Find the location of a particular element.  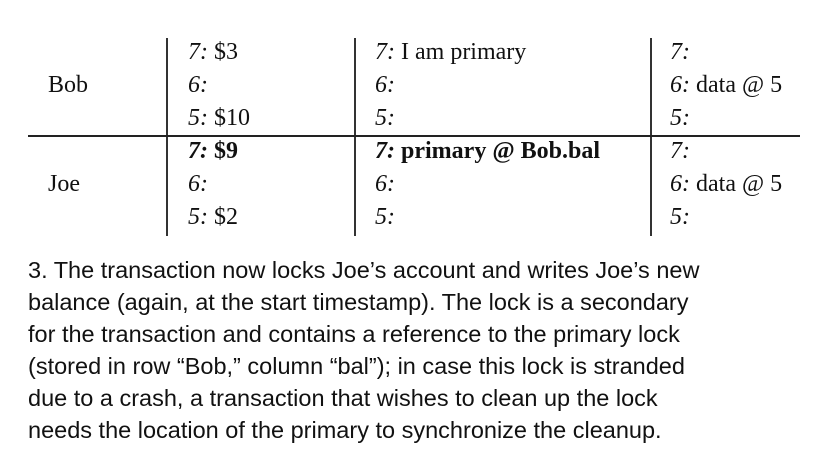

version-cell: 7: $9 is located at coordinates (213, 151).